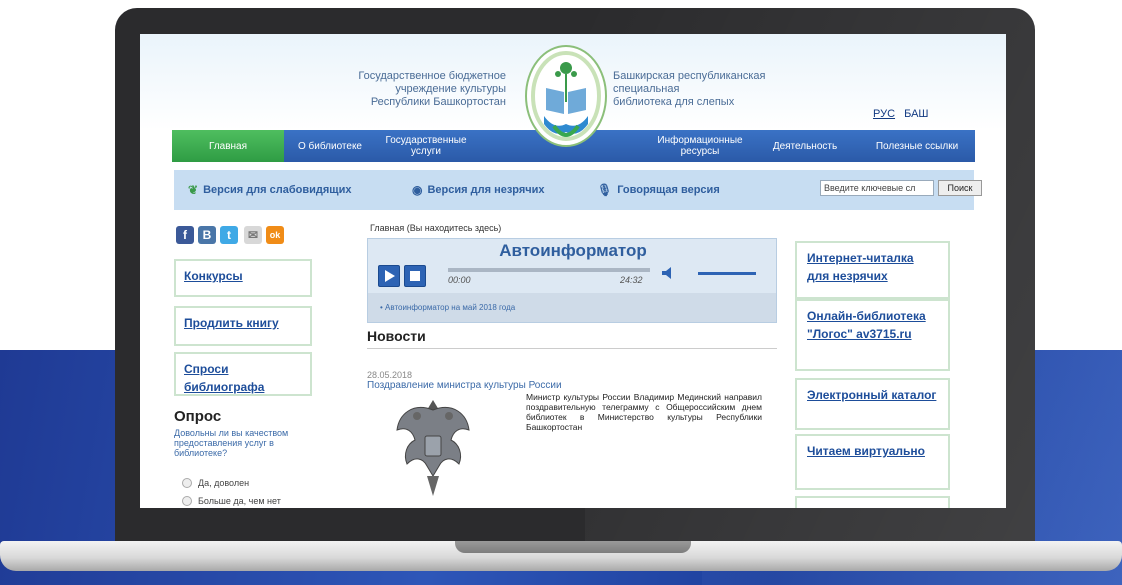 Image resolution: width=1122 pixels, height=585 pixels. Describe the element at coordinates (884, 114) in the screenshot. I see `lang-ru-link: РУС` at that location.